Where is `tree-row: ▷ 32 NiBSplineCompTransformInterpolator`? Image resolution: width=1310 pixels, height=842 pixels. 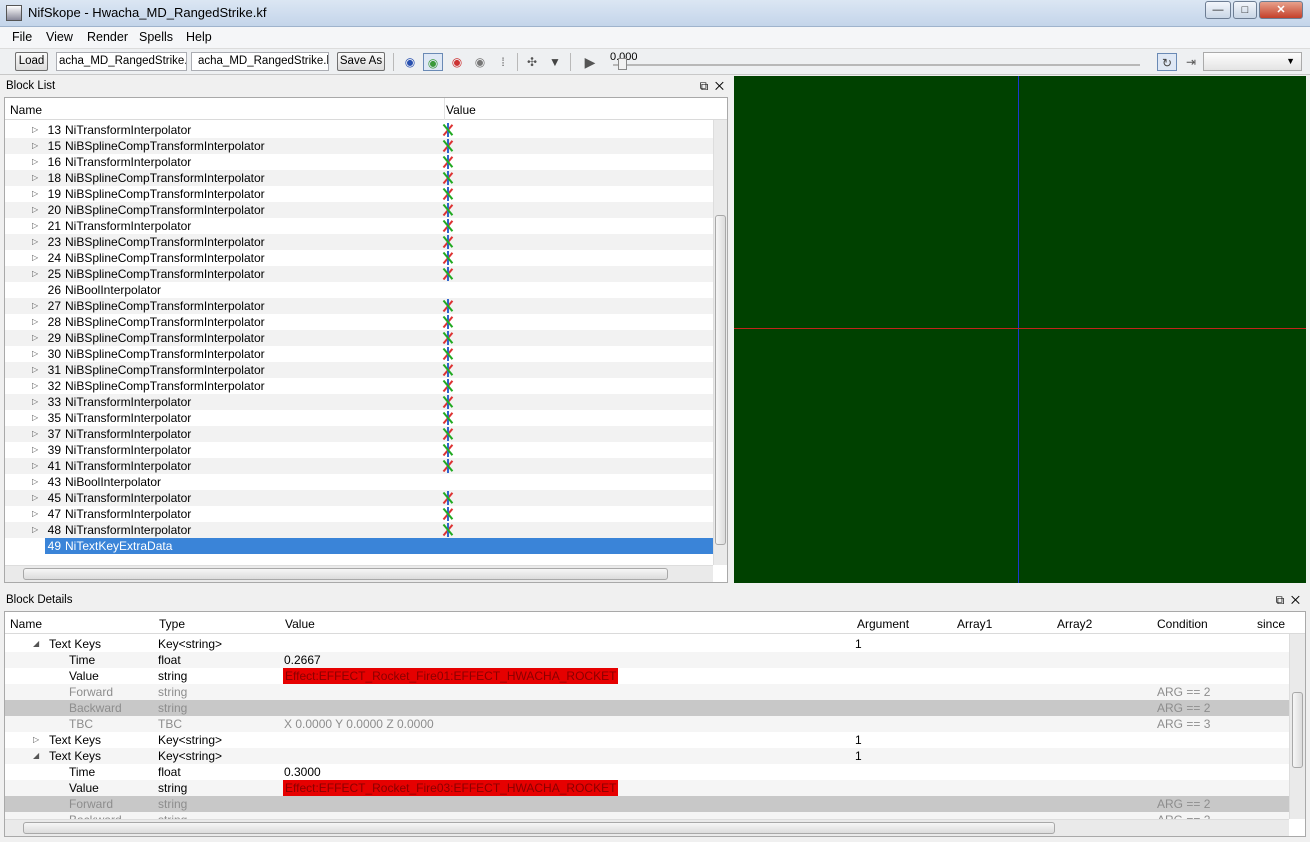 tree-row: ▷ 32 NiBSplineCompTransformInterpolator is located at coordinates (359, 386).